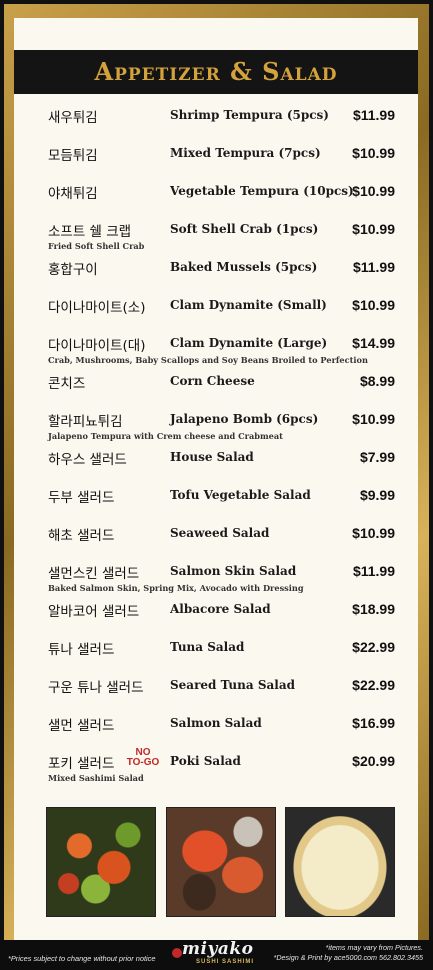  What do you see at coordinates (262, 191) in the screenshot?
I see `item-english-name: Vegetable Tempura (10pcs)` at bounding box center [262, 191].